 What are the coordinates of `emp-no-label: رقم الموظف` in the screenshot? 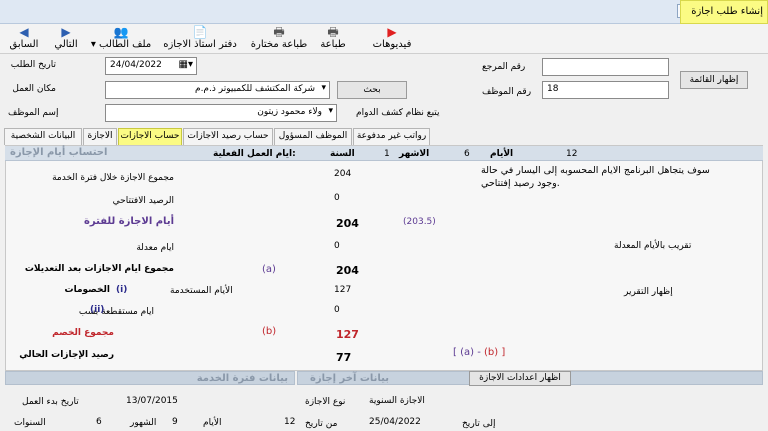 It's located at (507, 92).